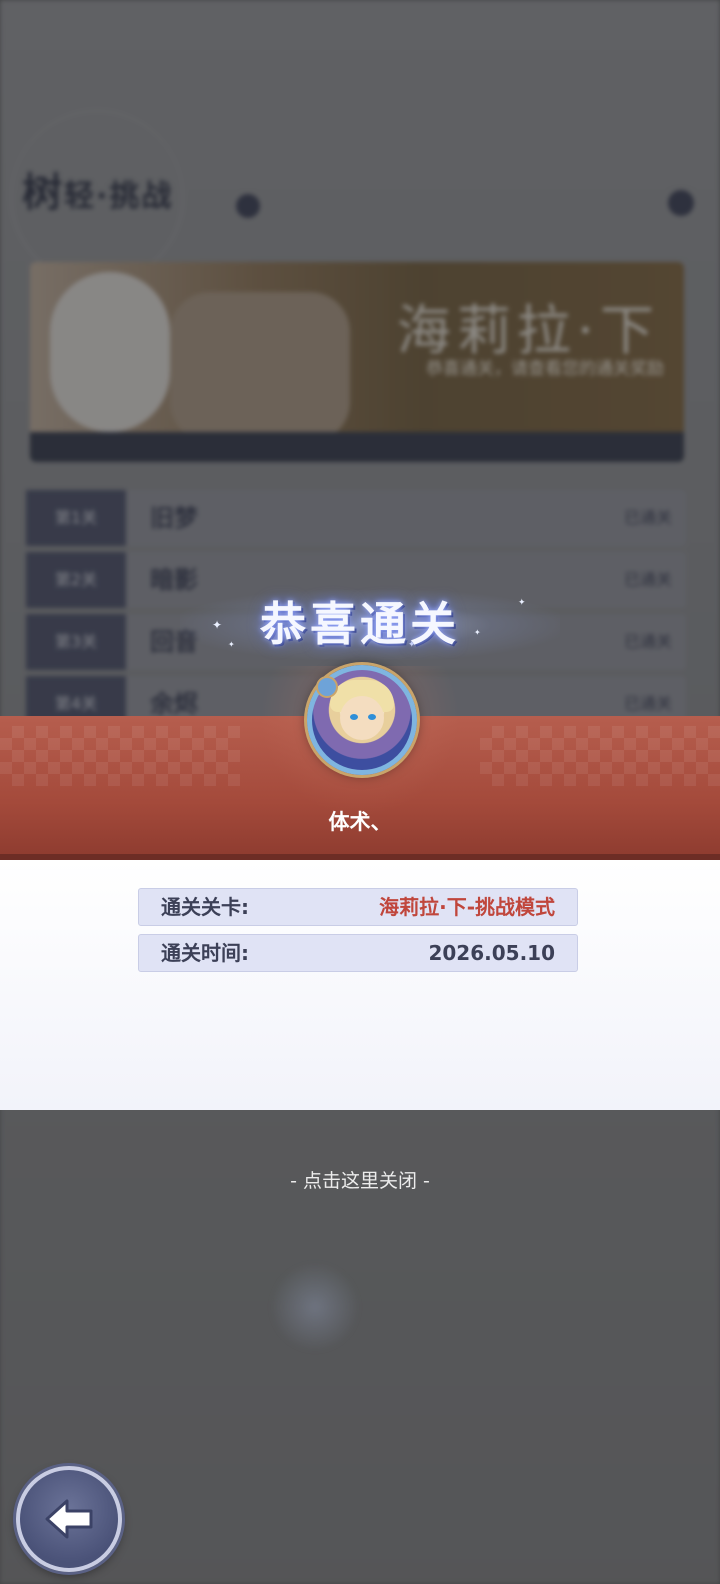 The height and width of the screenshot is (1584, 720). What do you see at coordinates (205, 953) in the screenshot?
I see `time-label: 通关时间:` at bounding box center [205, 953].